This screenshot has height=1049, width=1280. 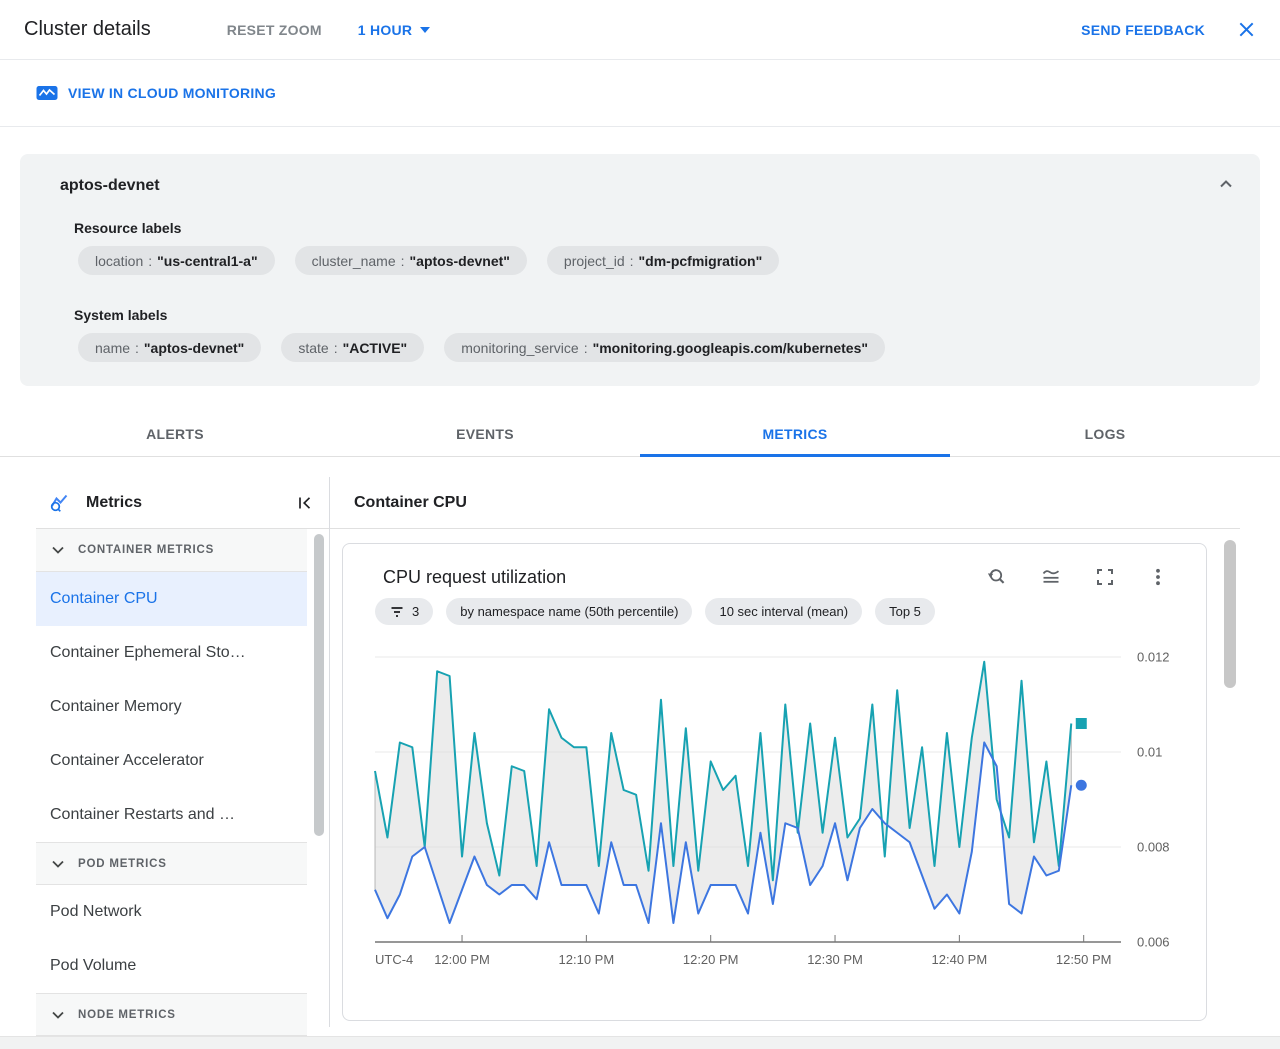 What do you see at coordinates (569, 611) in the screenshot?
I see `group-by-chip: by namespace name (50th percentile)` at bounding box center [569, 611].